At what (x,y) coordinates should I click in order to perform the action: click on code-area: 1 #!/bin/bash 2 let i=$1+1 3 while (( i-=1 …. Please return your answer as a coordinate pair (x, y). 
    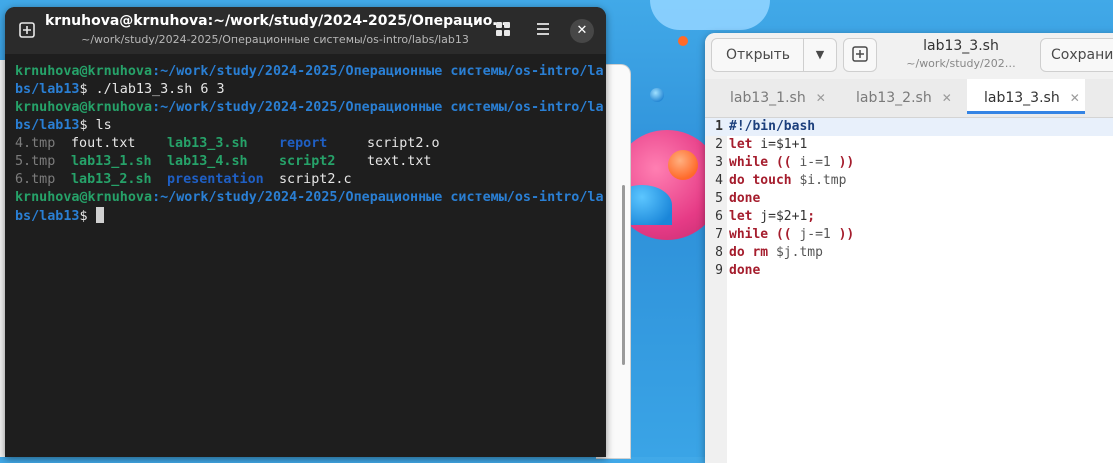
    Looking at the image, I should click on (909, 199).